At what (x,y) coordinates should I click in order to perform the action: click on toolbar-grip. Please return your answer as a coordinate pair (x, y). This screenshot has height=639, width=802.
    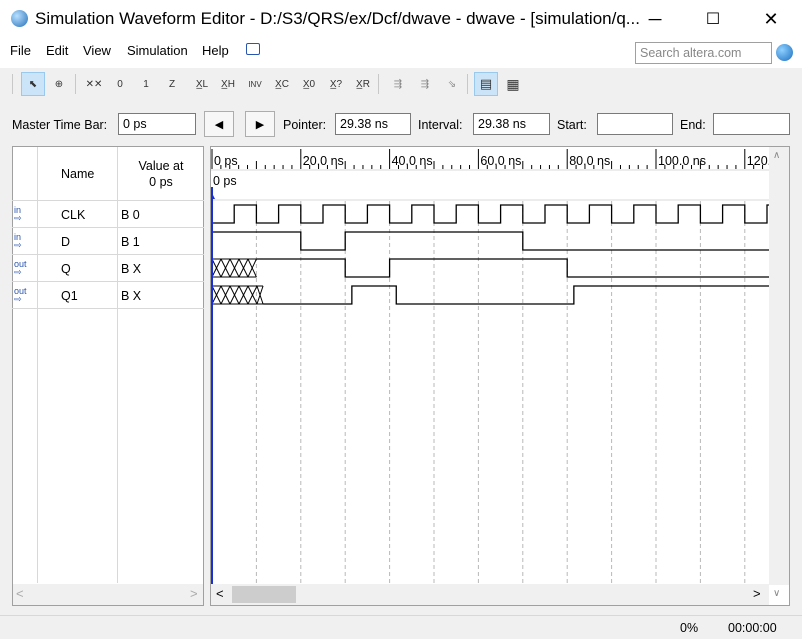
    Looking at the image, I should click on (12, 84).